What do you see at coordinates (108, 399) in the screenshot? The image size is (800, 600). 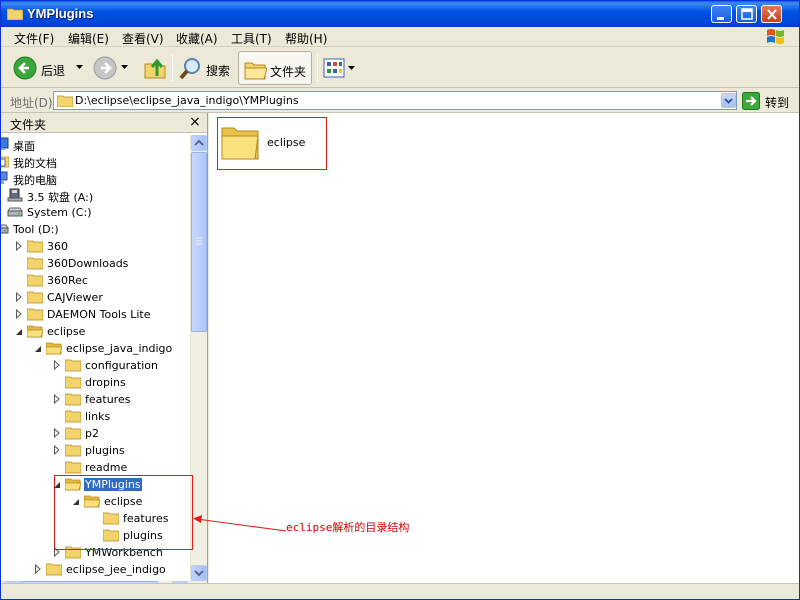 I see `tree-item-label: features` at bounding box center [108, 399].